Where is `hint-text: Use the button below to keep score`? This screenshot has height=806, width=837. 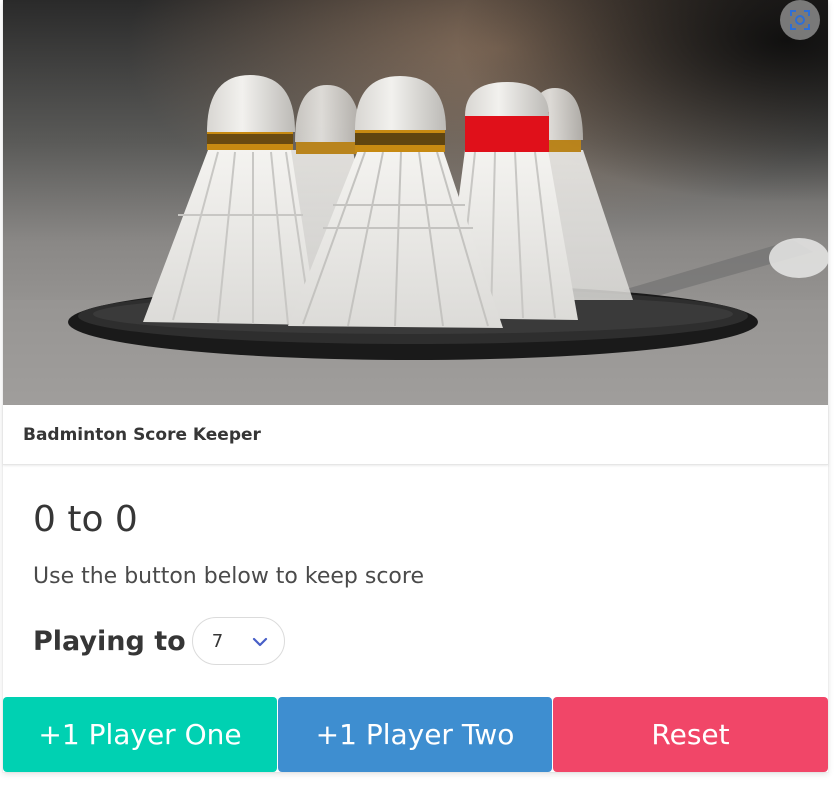 hint-text: Use the button below to keep score is located at coordinates (228, 576).